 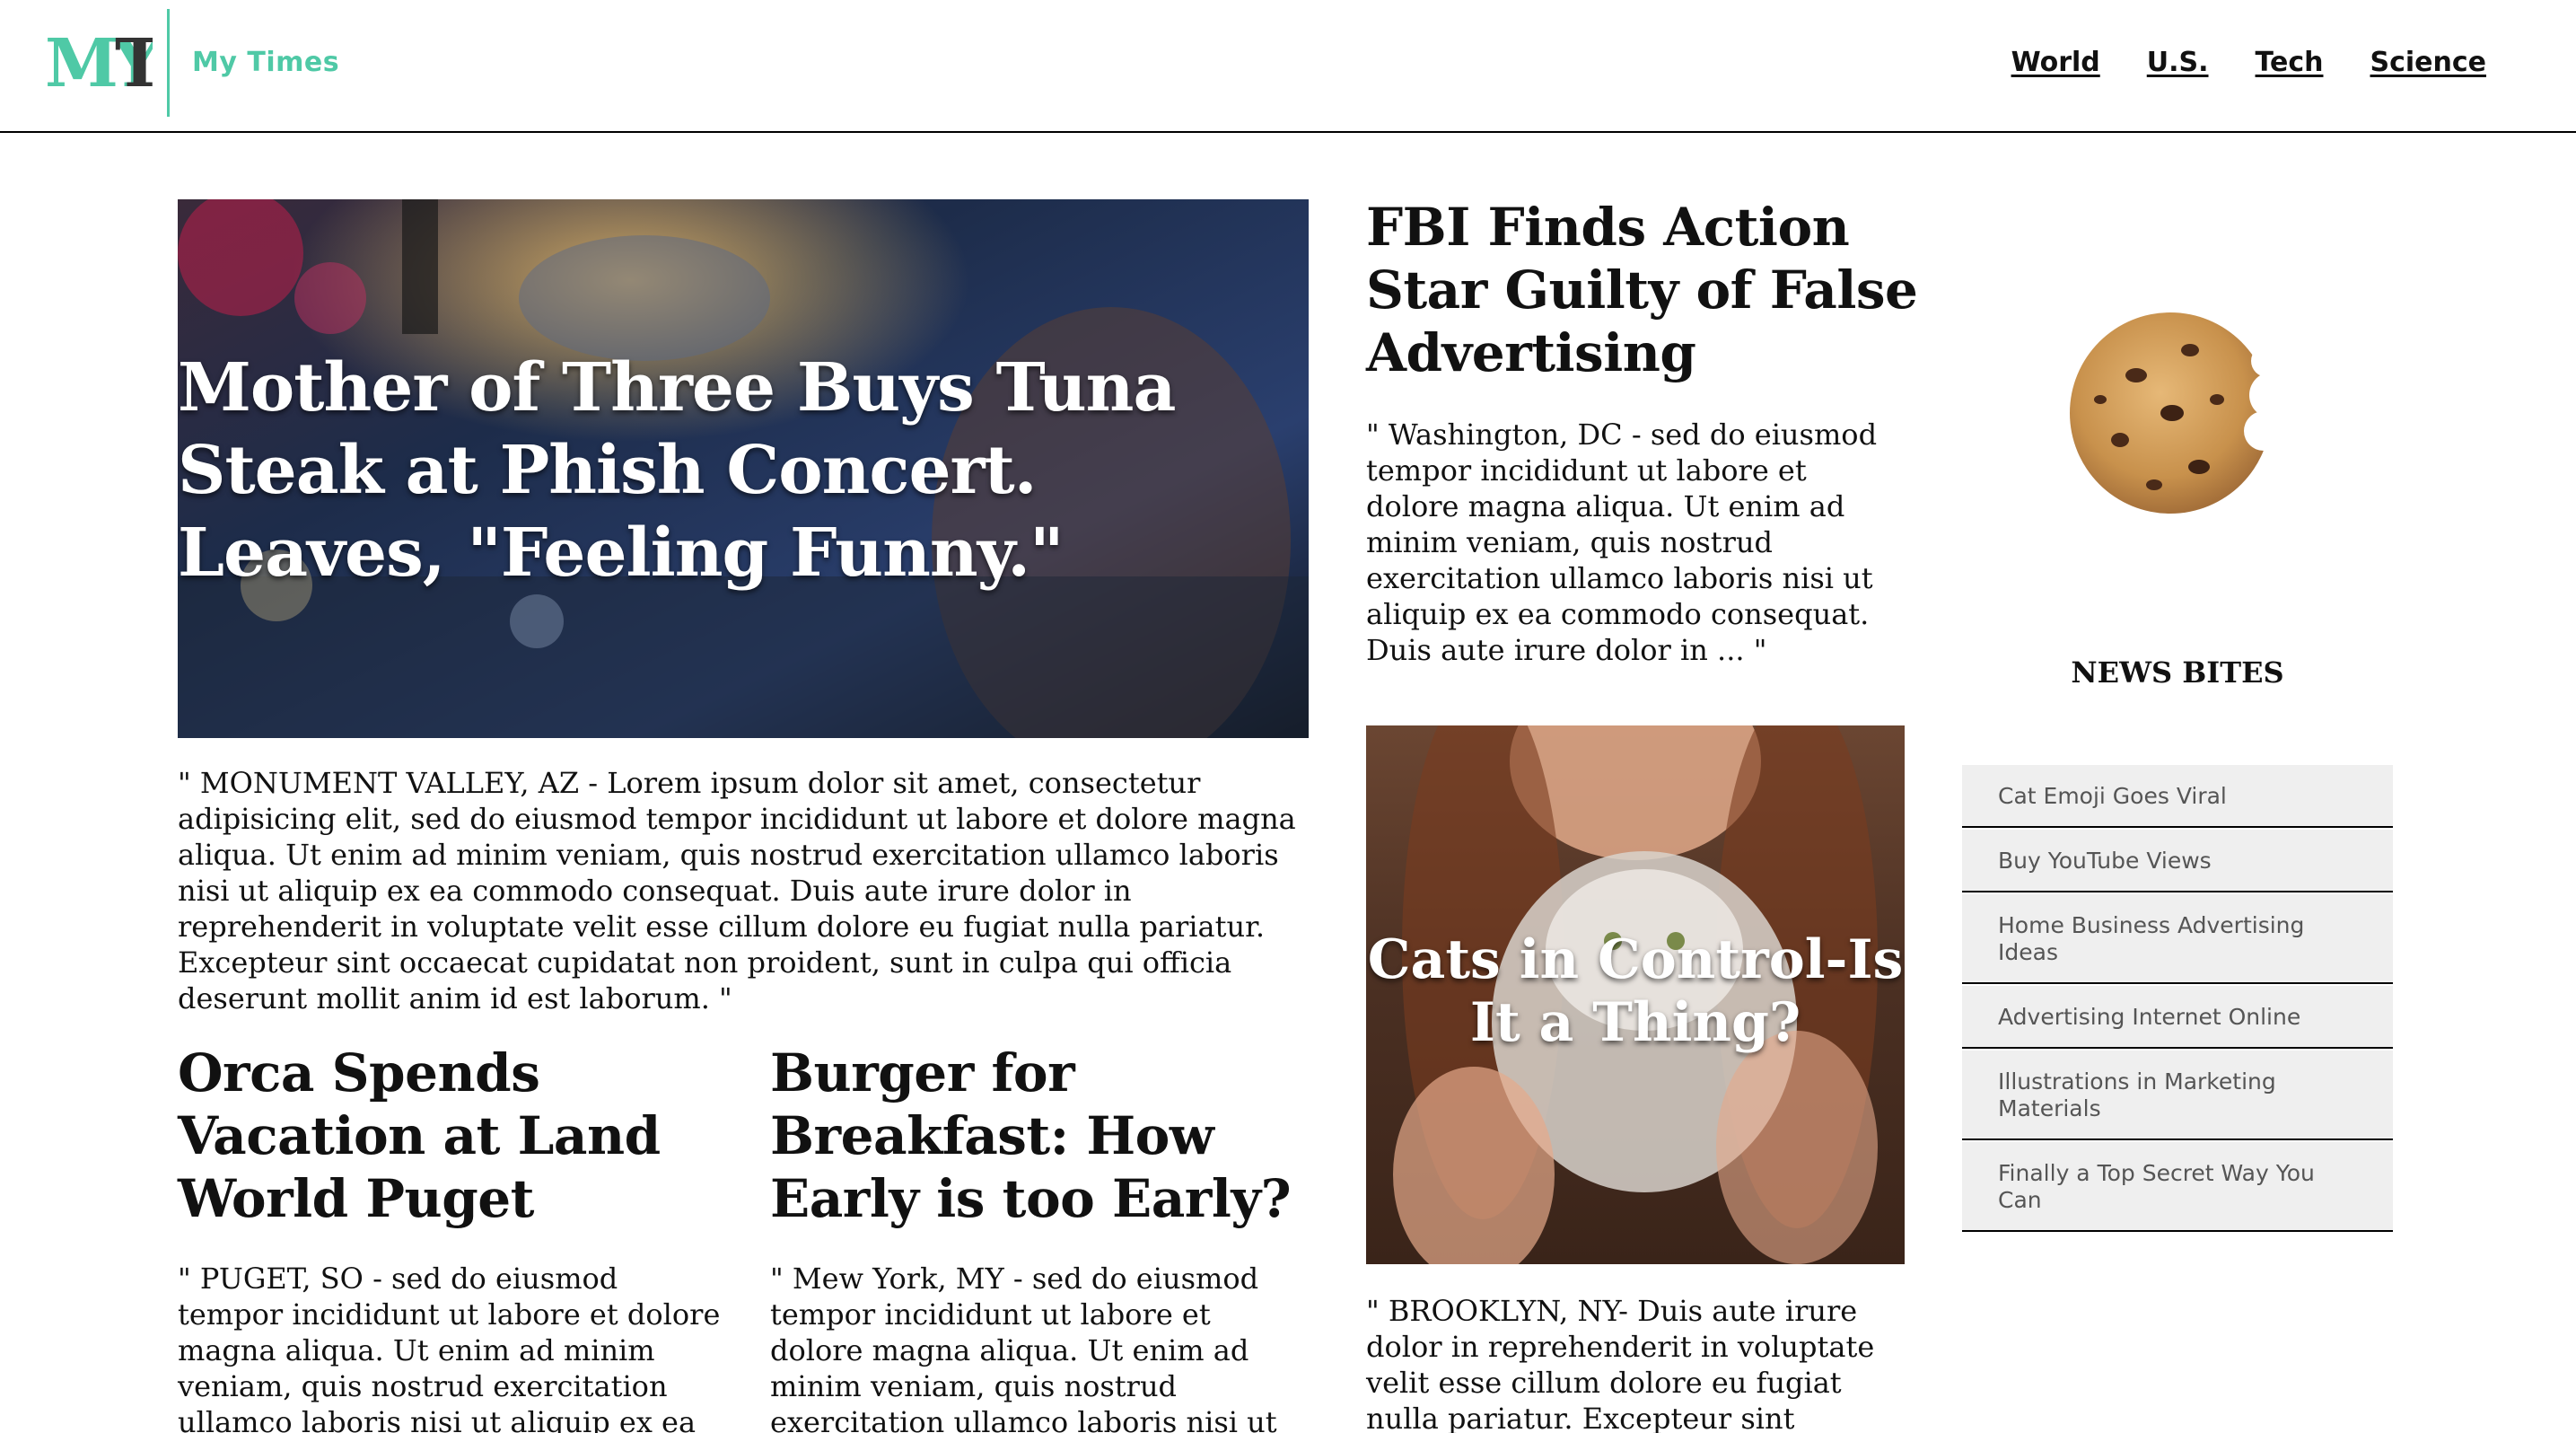 I want to click on site-header: MY T My Times World U.S. Tech Science, so click(x=1288, y=66).